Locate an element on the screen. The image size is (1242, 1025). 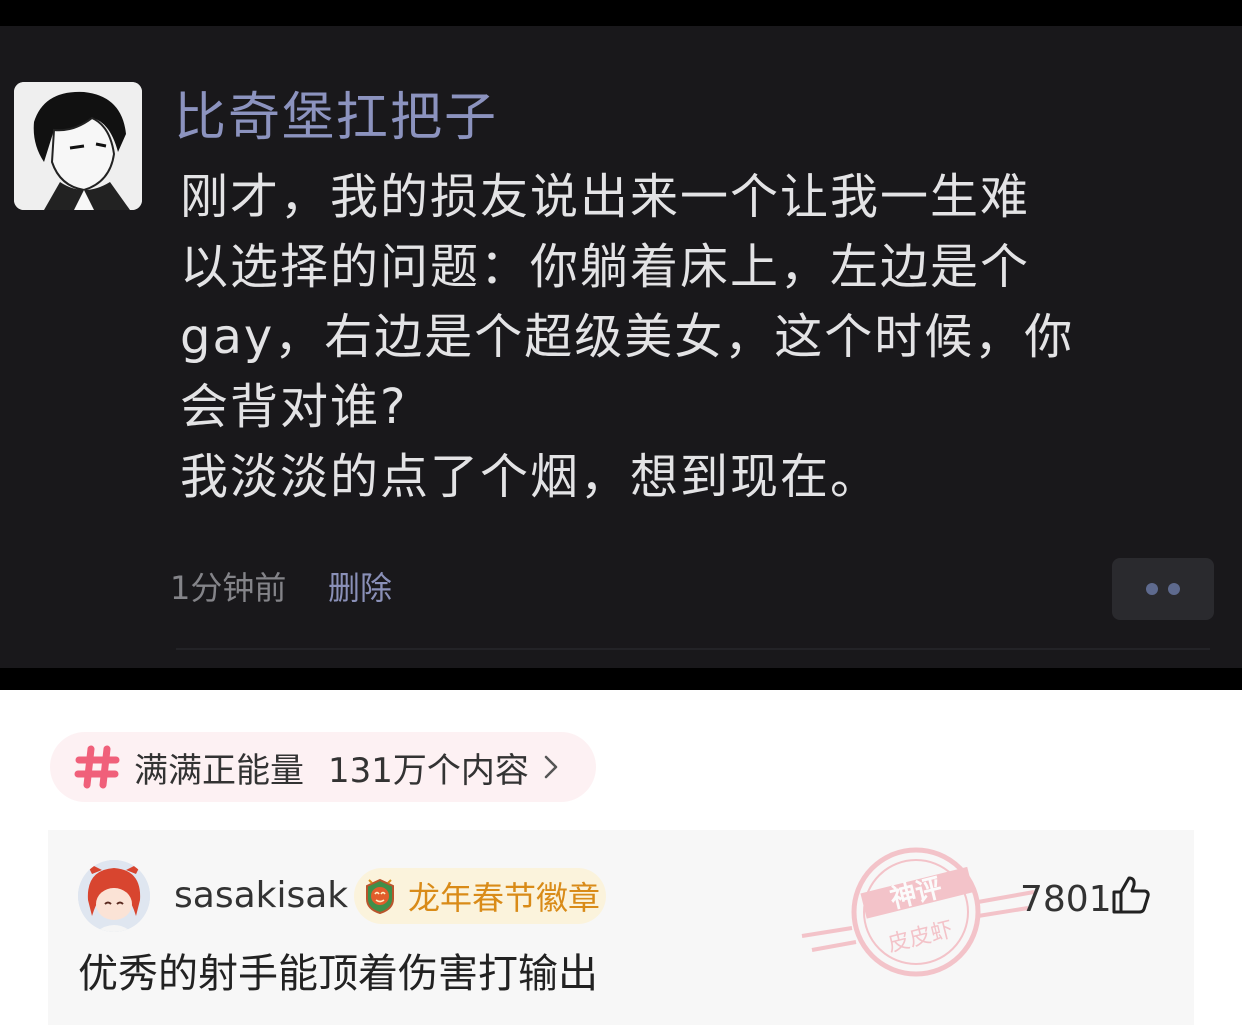
anime-avatar-icon is located at coordinates (78, 146).